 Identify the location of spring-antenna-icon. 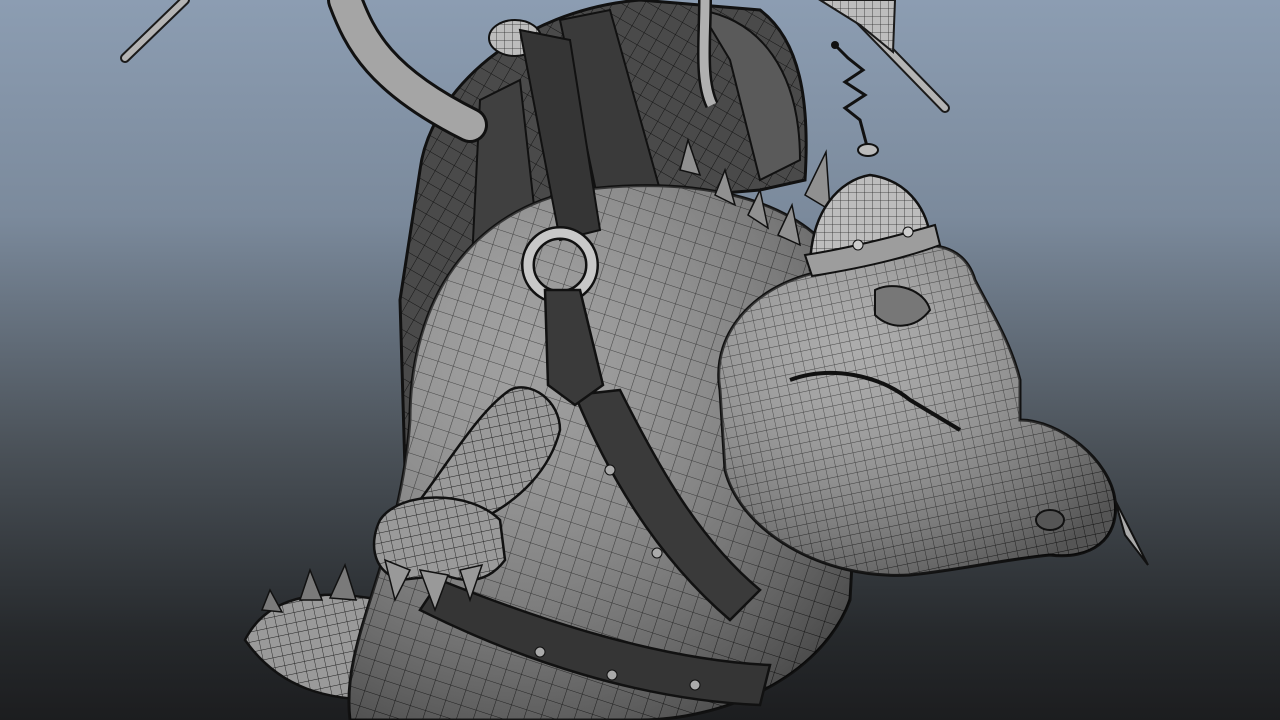
(855, 99).